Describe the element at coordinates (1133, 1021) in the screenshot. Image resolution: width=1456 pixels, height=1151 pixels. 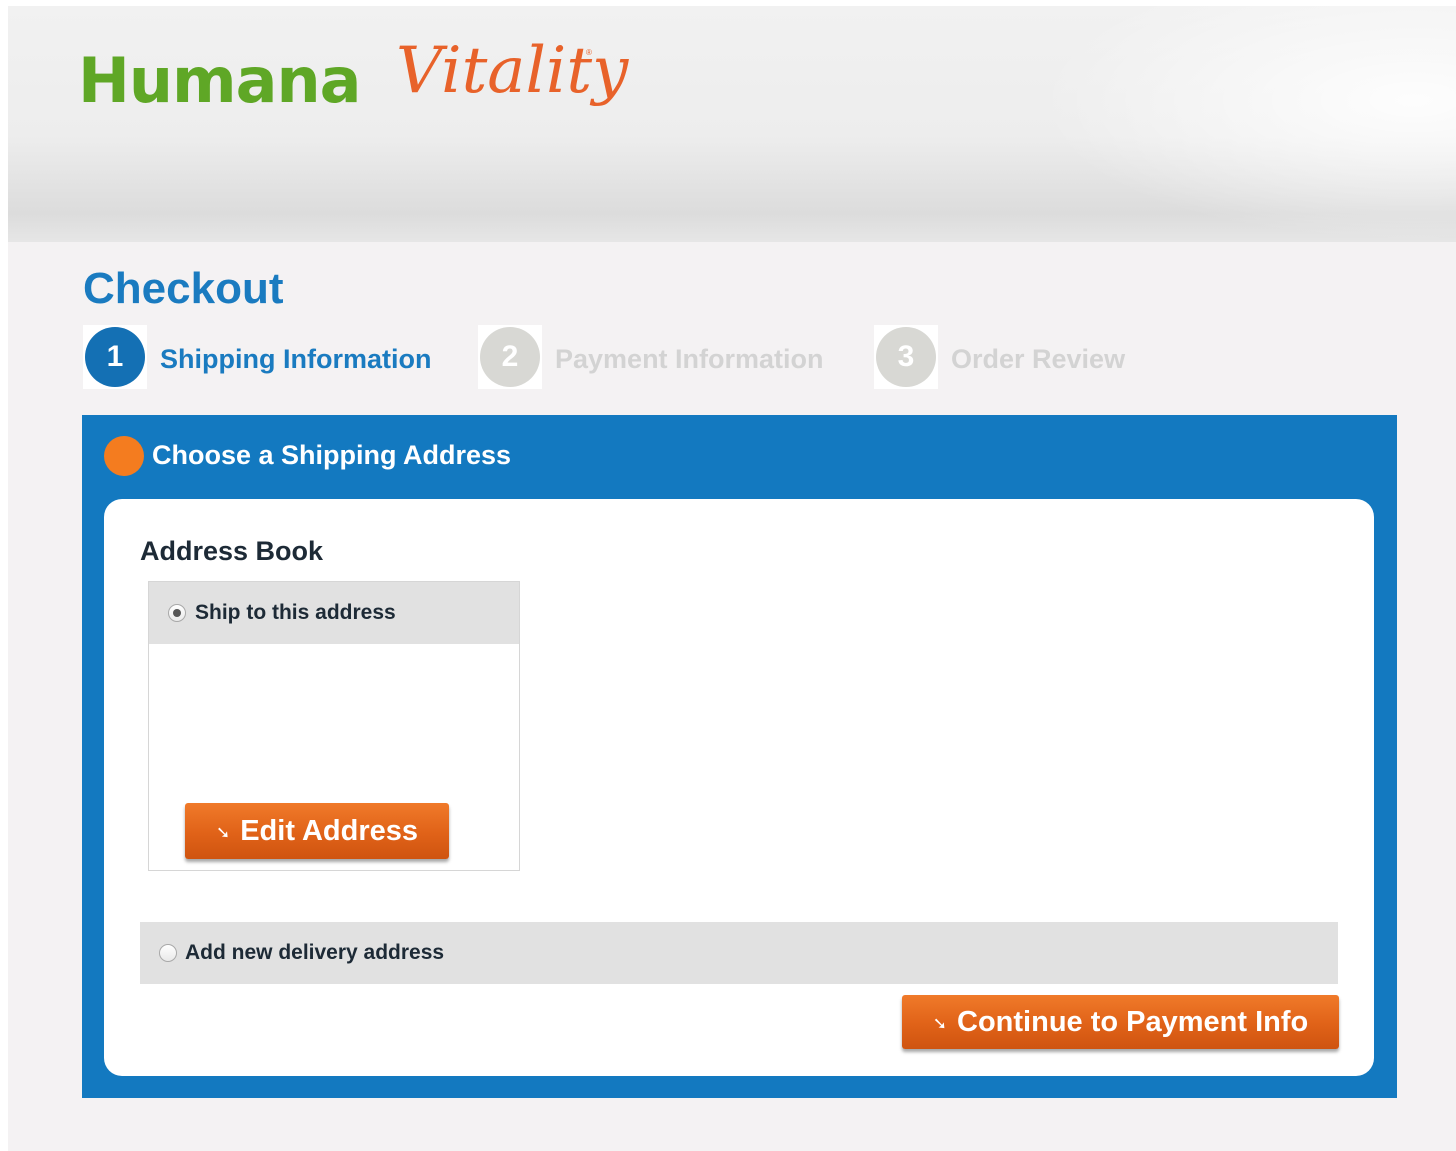
I see `continue-button-label: Continue to Payment Info` at that location.